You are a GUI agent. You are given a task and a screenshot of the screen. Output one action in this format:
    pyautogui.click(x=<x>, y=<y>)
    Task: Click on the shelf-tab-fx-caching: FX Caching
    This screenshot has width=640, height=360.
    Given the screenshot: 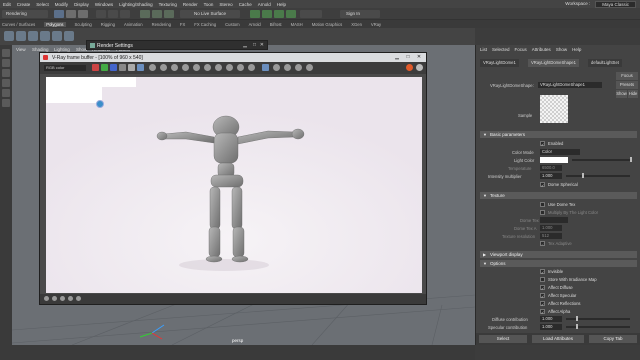 What is the action you would take?
    pyautogui.click(x=205, y=24)
    